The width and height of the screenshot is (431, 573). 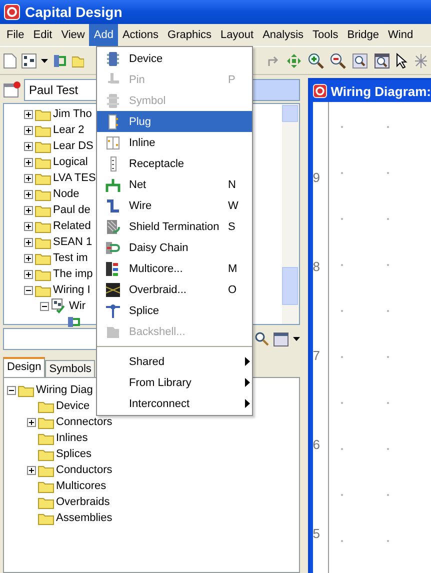 What do you see at coordinates (113, 58) in the screenshot?
I see `chip-icon` at bounding box center [113, 58].